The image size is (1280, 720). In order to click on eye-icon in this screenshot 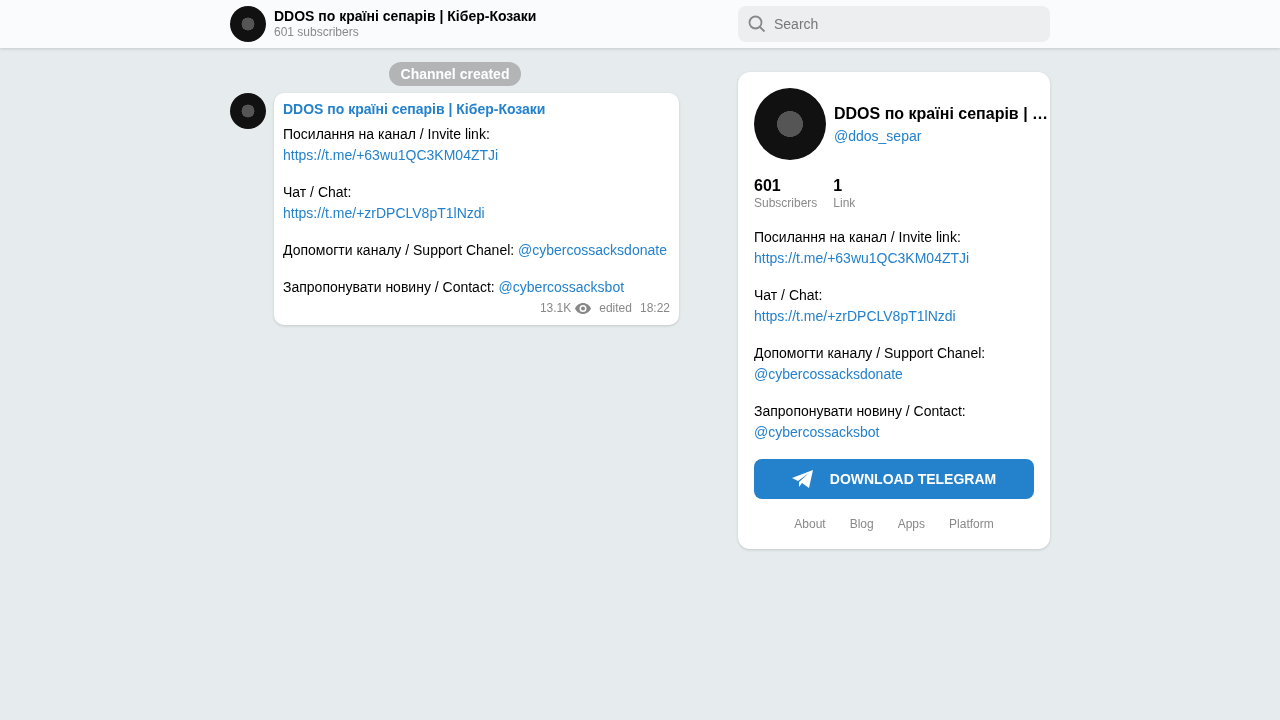, I will do `click(583, 308)`.